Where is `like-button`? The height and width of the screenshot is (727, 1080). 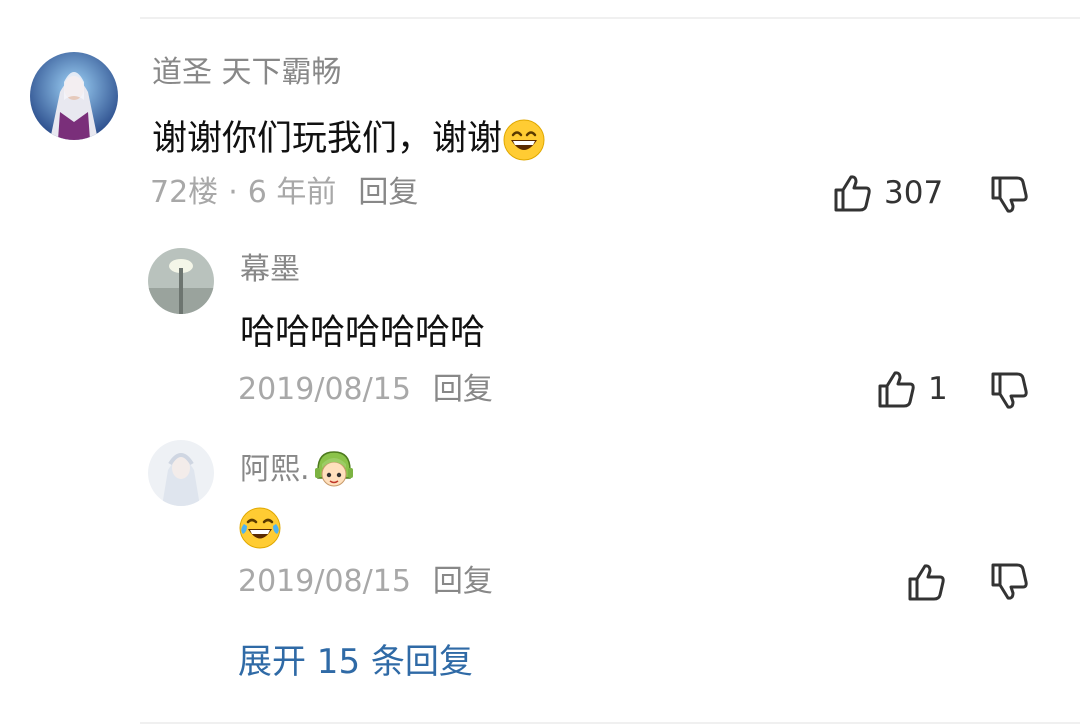
like-button is located at coordinates (927, 582).